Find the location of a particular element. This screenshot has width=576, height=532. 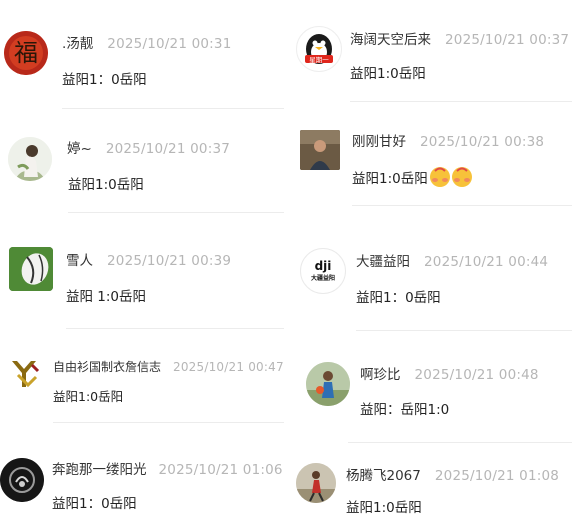

comment-username: 婷~ is located at coordinates (79, 149).